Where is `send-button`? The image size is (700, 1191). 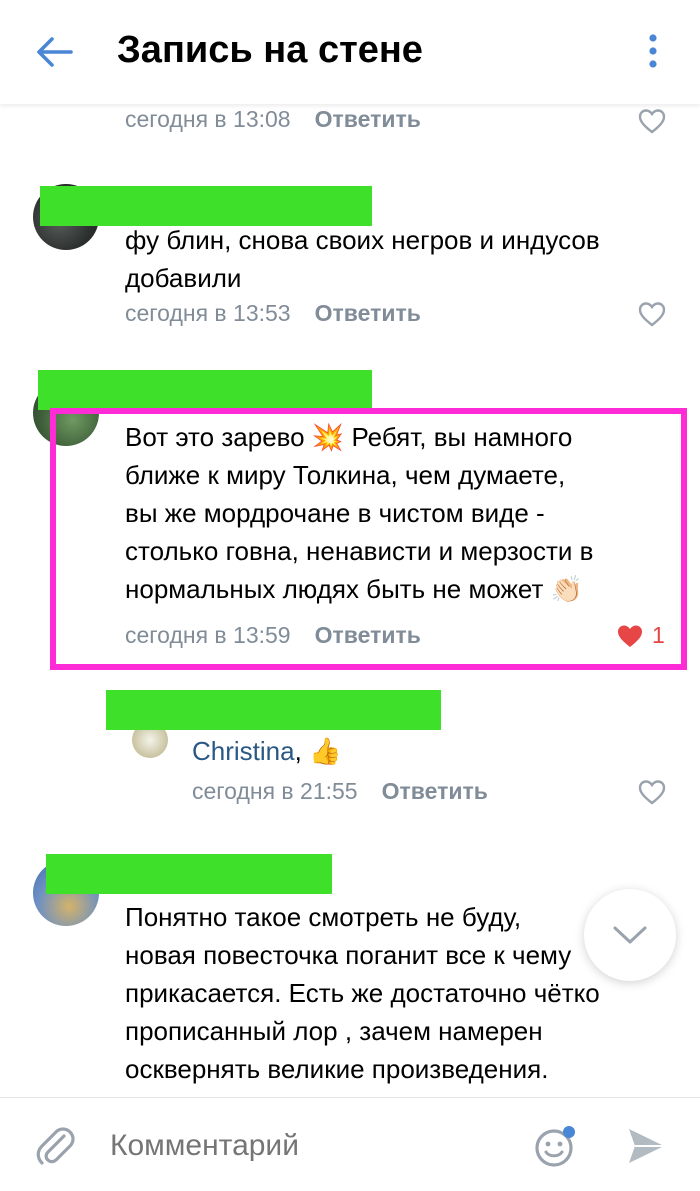
send-button is located at coordinates (646, 1146).